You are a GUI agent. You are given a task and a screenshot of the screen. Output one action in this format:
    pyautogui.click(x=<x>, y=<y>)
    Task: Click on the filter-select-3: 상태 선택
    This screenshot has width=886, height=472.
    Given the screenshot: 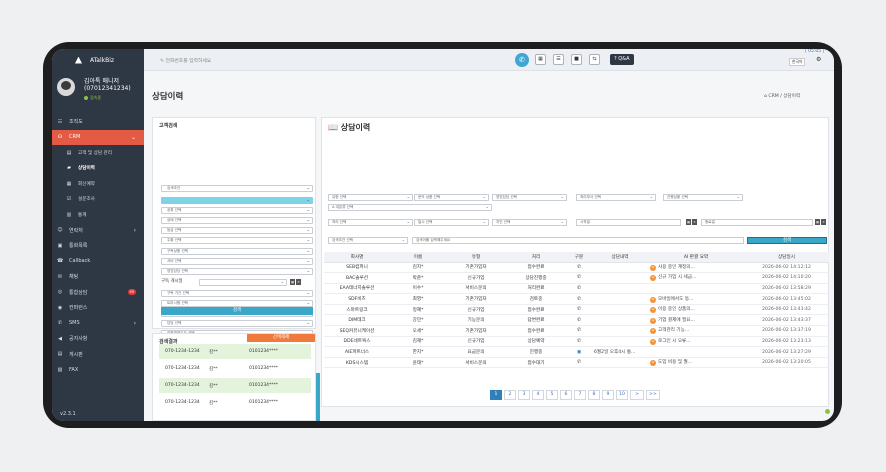 What is the action you would take?
    pyautogui.click(x=237, y=220)
    